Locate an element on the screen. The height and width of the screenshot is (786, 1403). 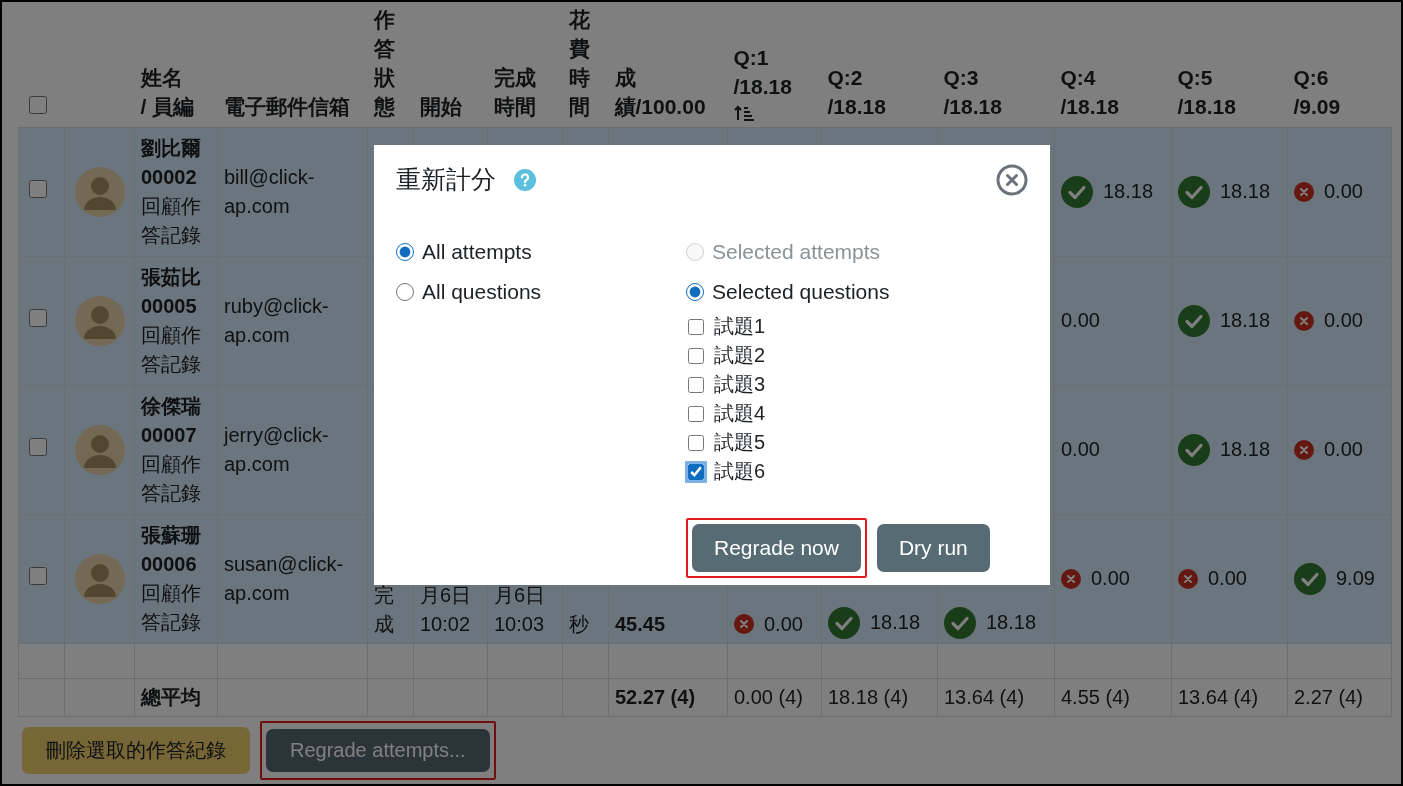
student-name: 張蘇珊 is located at coordinates (171, 535).